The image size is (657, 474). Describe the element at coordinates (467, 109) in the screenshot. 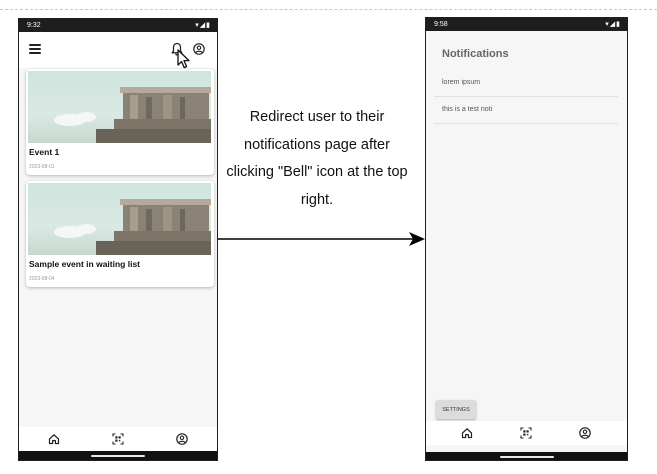

I see `notification-text: this is a test noti` at that location.